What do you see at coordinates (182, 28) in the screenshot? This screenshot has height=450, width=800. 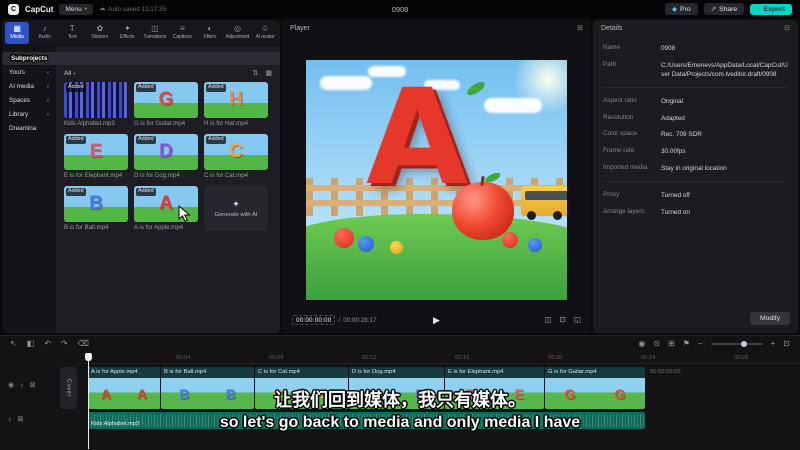 I see `captions-icon: ≡` at bounding box center [182, 28].